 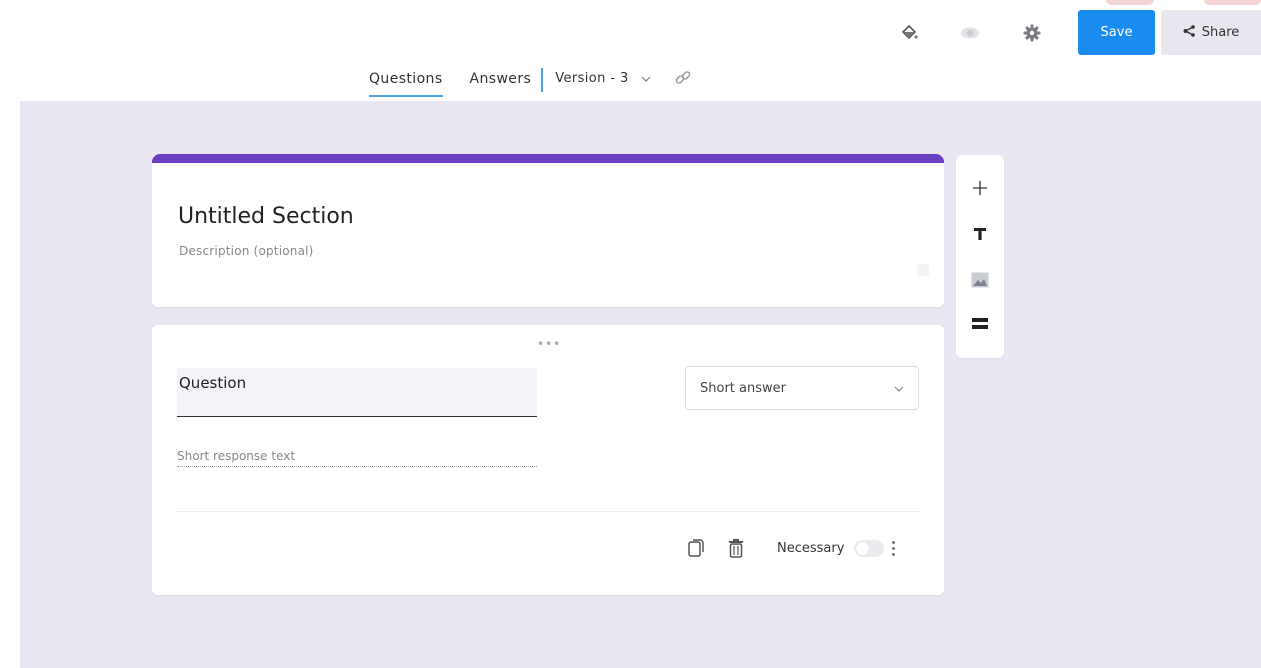 What do you see at coordinates (357, 458) in the screenshot?
I see `short-response-placeholder: Short response text` at bounding box center [357, 458].